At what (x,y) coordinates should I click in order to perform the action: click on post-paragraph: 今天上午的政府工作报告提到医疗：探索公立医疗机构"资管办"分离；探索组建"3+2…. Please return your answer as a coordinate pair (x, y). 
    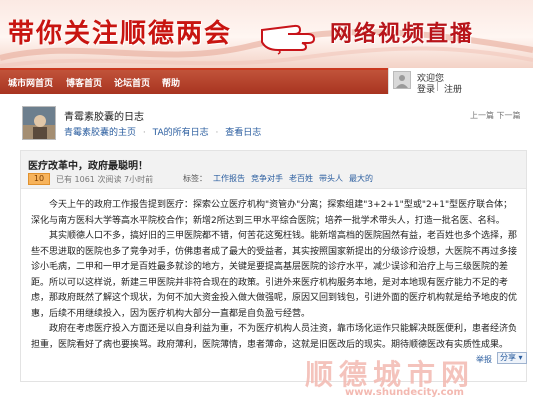
    Looking at the image, I should click on (272, 213).